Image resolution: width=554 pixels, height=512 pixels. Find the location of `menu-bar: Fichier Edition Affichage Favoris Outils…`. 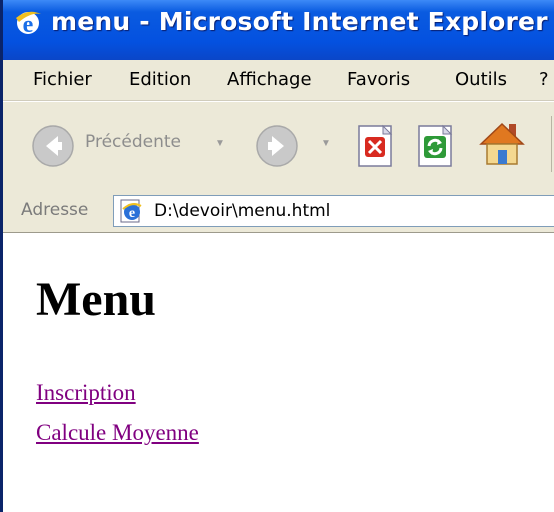

menu-bar: Fichier Edition Affichage Favoris Outils… is located at coordinates (278, 80).